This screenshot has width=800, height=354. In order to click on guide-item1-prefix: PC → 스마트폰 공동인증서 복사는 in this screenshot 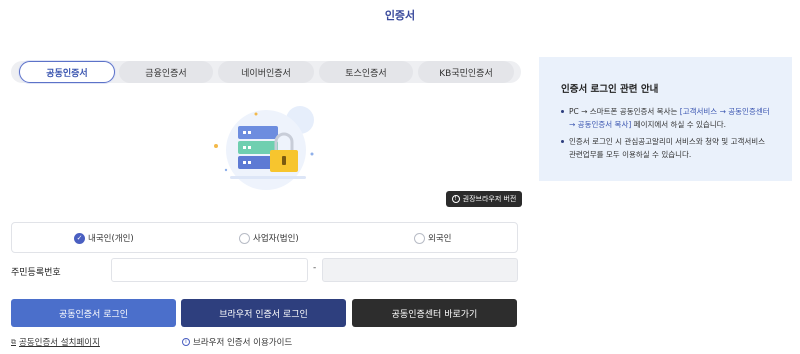, I will do `click(624, 111)`.